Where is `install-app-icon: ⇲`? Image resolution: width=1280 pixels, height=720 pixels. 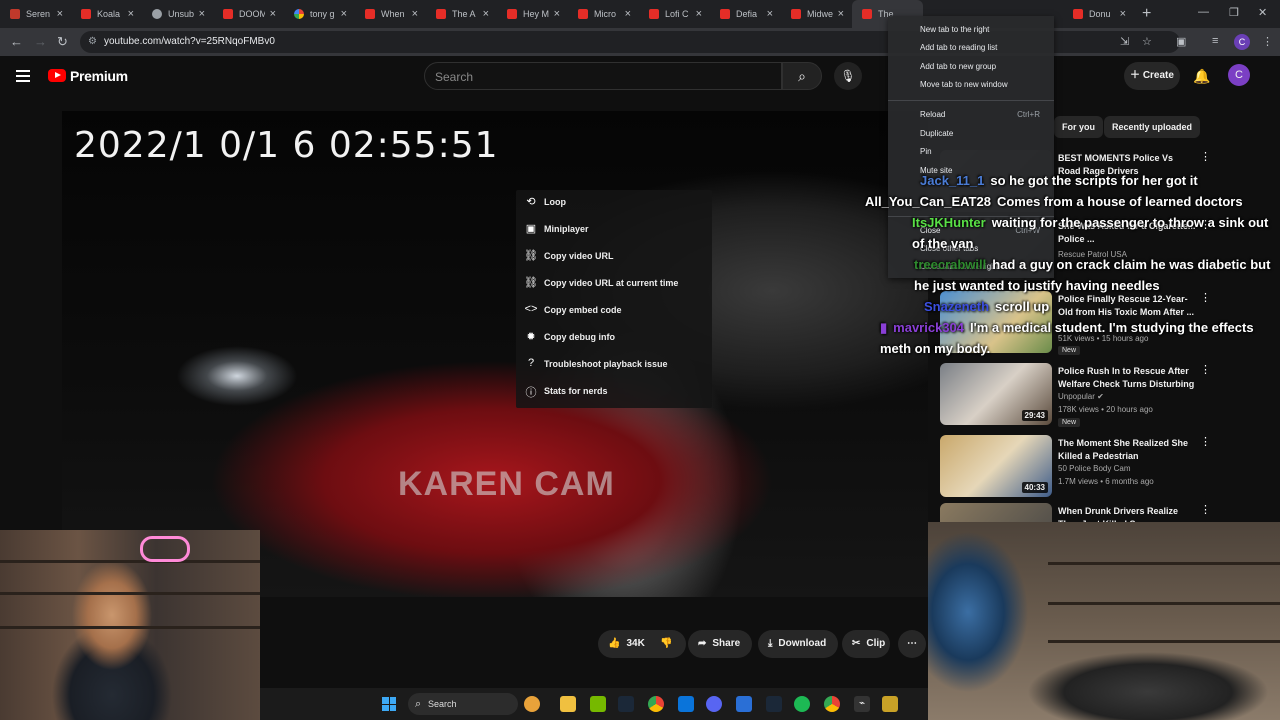
install-app-icon: ⇲ is located at coordinates (1124, 41).